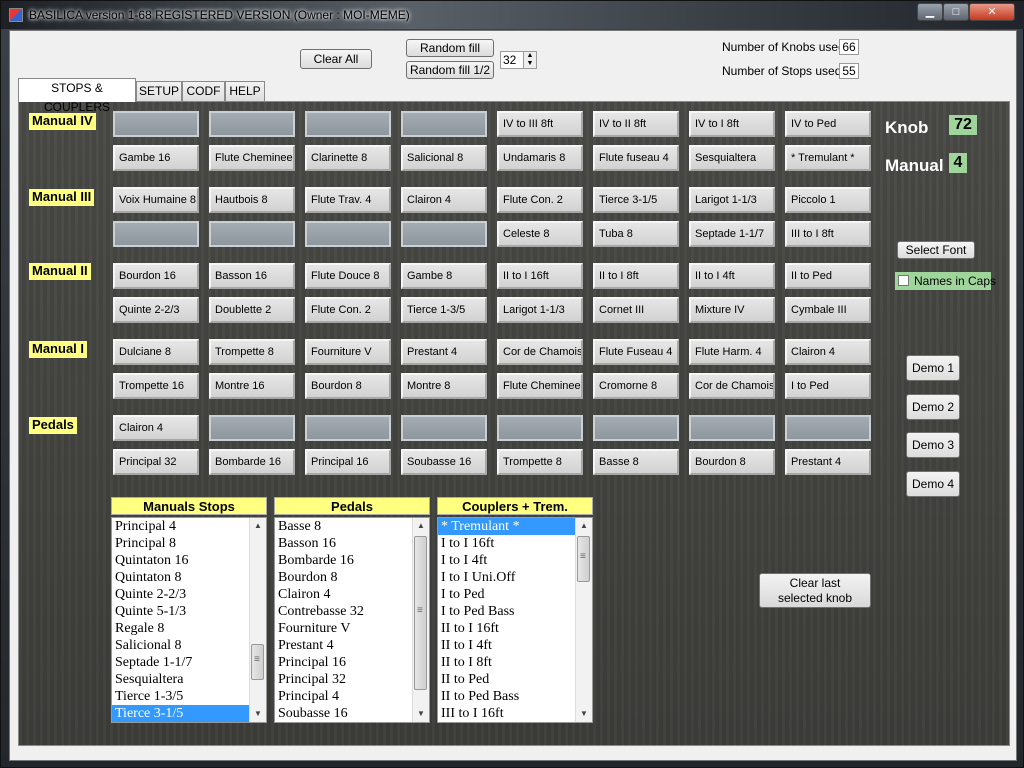 The width and height of the screenshot is (1024, 768). I want to click on stop-knob: Principal 32, so click(156, 462).